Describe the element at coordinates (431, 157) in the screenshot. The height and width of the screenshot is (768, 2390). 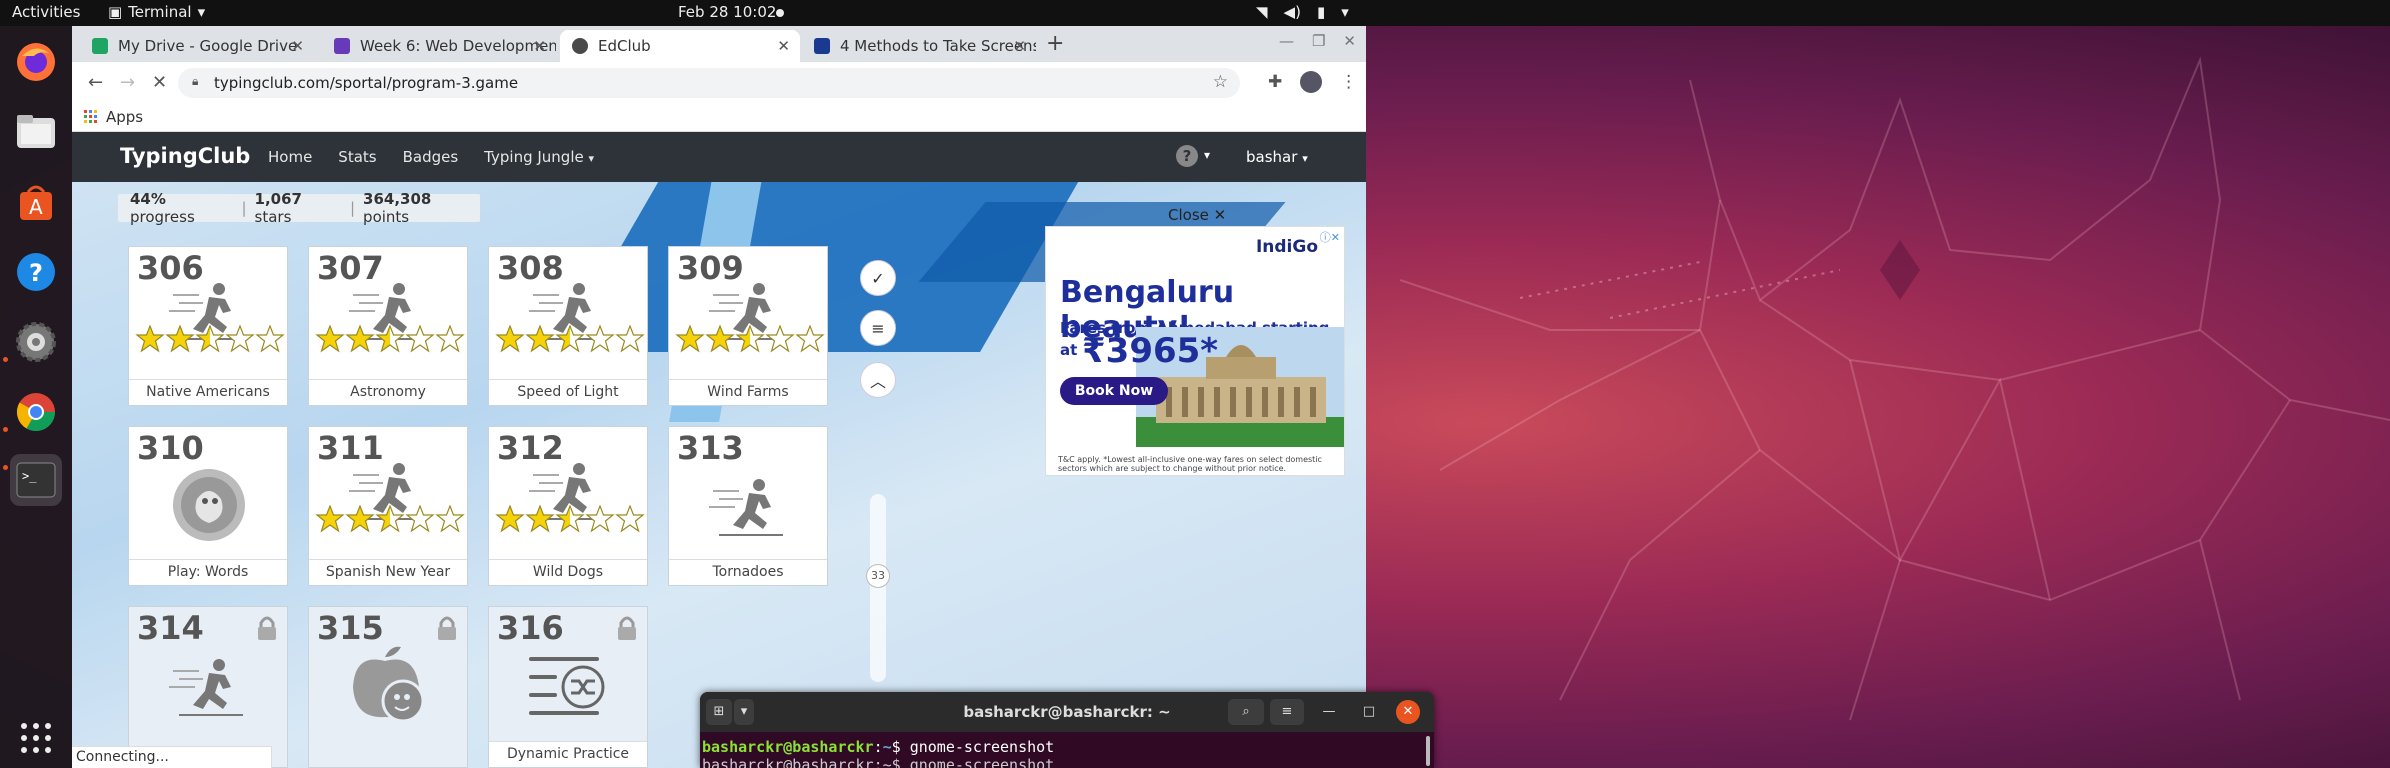
I see `nav-badges: Badges` at that location.